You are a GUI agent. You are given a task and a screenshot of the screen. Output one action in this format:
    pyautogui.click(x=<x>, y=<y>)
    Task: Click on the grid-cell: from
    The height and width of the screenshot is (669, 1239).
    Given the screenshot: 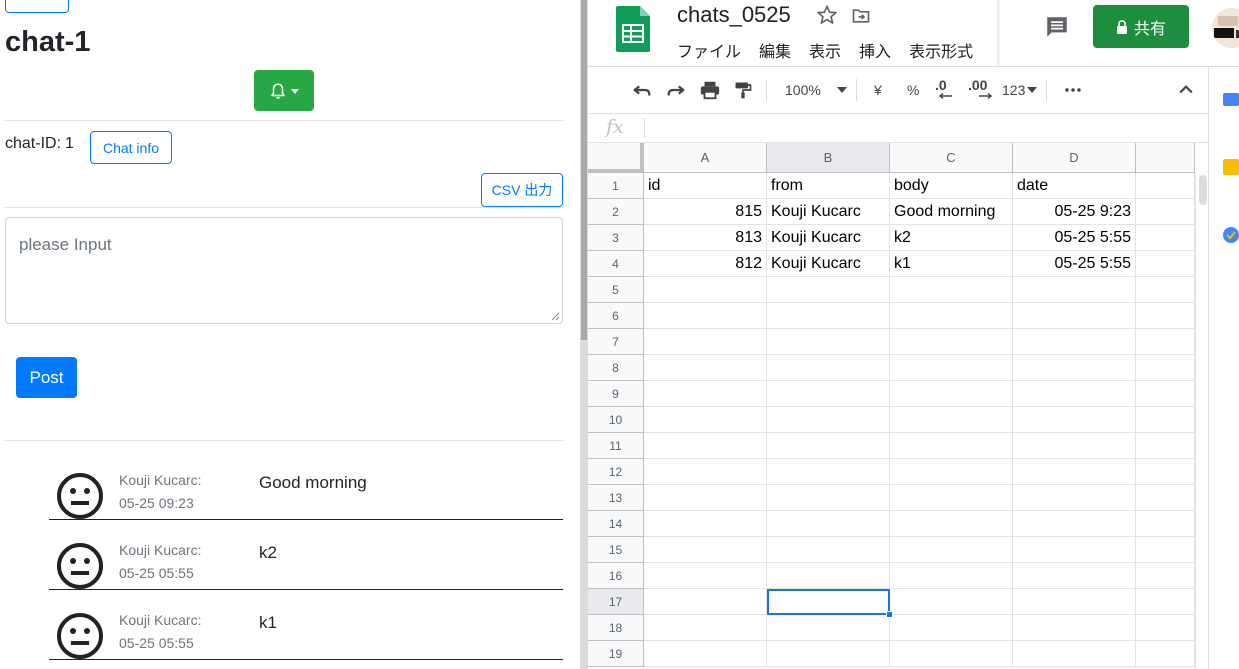 What is the action you would take?
    pyautogui.click(x=828, y=186)
    